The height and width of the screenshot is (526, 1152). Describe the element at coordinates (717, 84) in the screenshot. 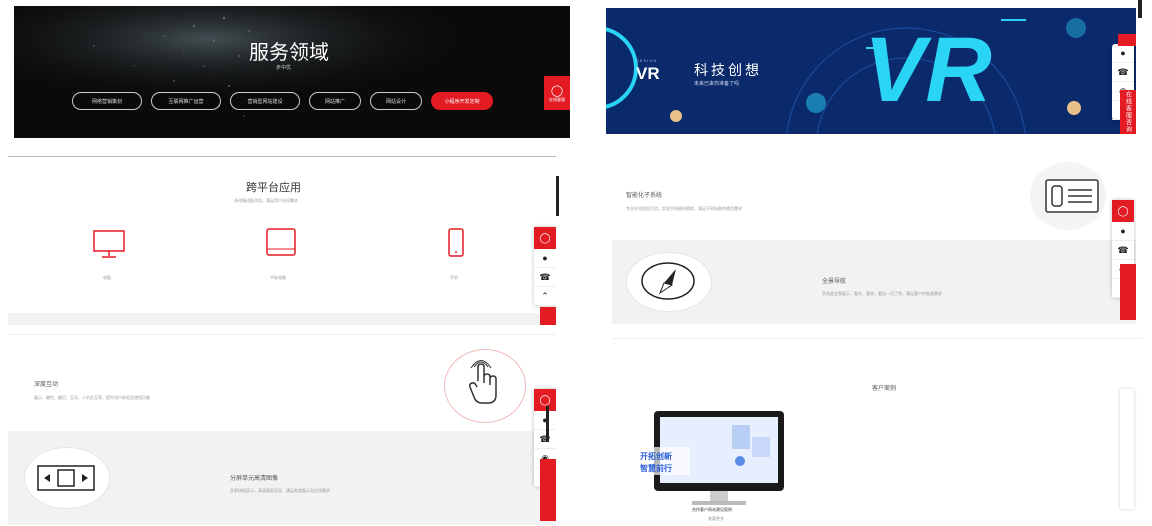

I see `vr-subtitle: 未来已来你准备了吗` at that location.